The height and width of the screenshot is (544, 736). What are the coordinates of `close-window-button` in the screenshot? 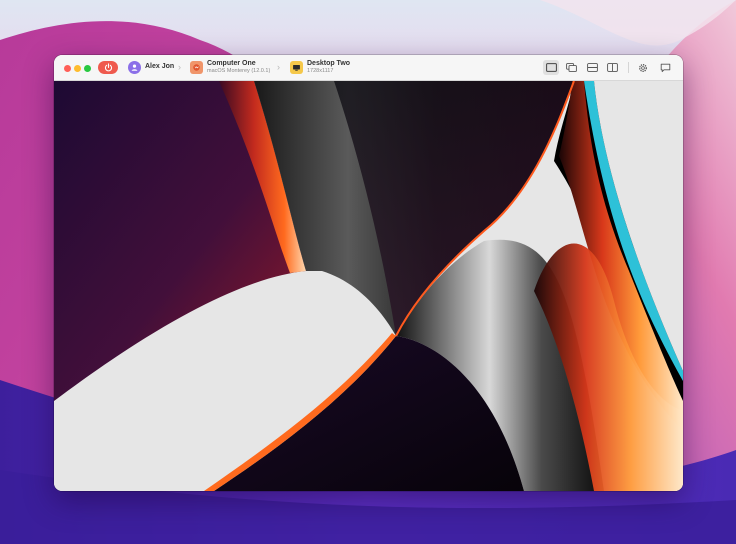 It's located at (67, 68).